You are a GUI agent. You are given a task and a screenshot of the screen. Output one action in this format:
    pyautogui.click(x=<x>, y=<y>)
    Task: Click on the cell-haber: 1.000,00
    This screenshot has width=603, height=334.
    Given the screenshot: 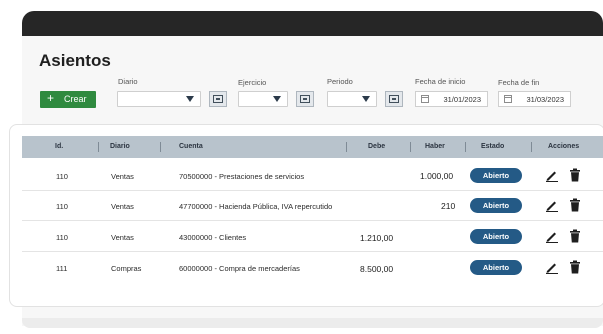 What is the action you would take?
    pyautogui.click(x=437, y=176)
    